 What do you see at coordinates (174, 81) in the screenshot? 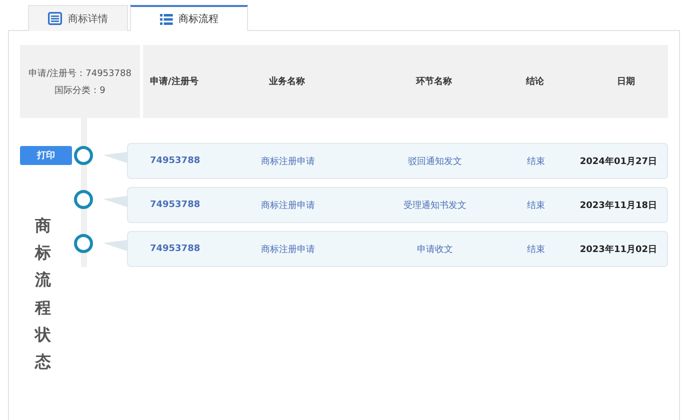
I see `column-header: 申请/注册号` at bounding box center [174, 81].